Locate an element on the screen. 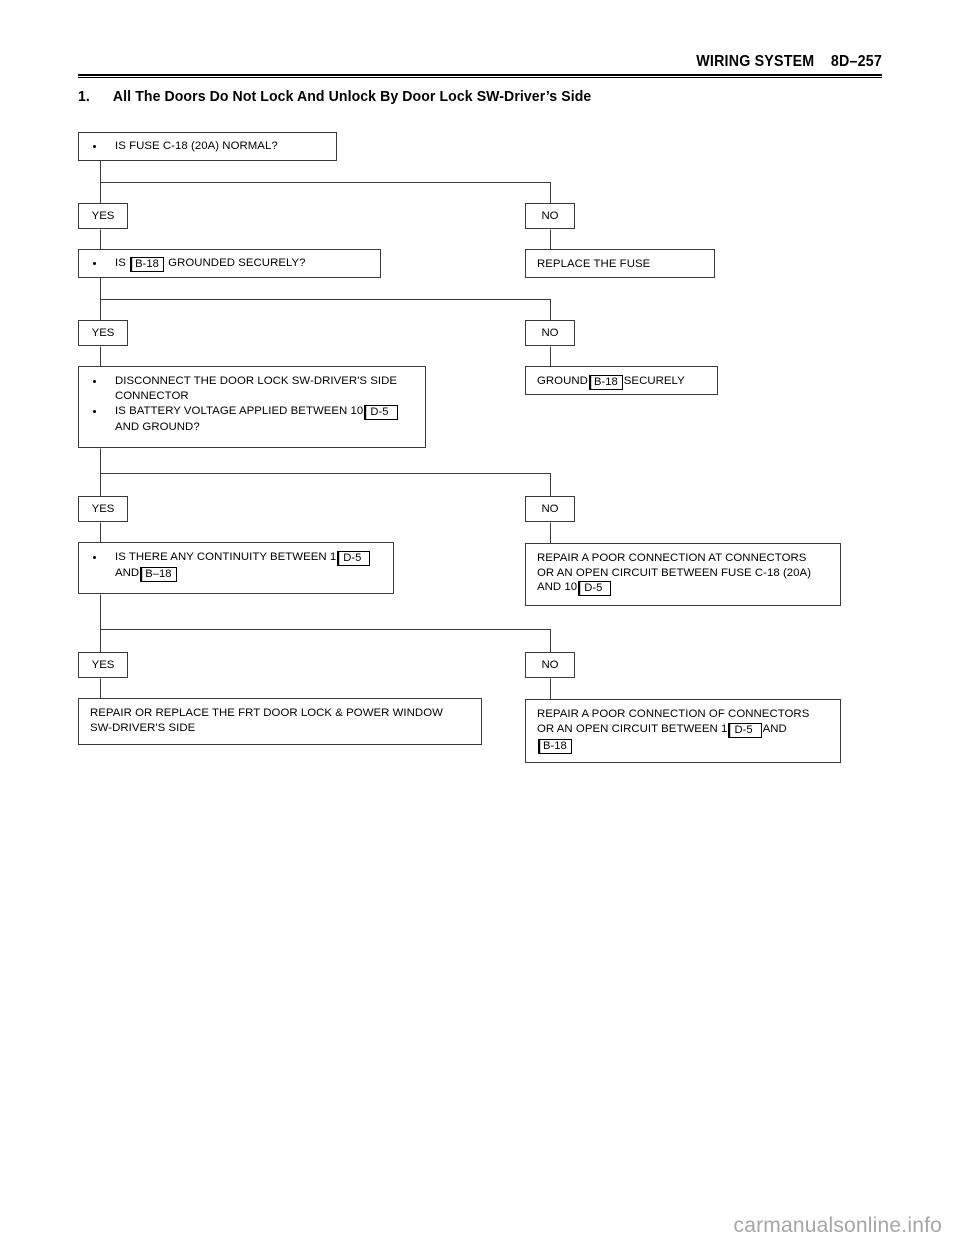 Image resolution: width=960 pixels, height=1250 pixels. branch-no-4: NO is located at coordinates (550, 665).